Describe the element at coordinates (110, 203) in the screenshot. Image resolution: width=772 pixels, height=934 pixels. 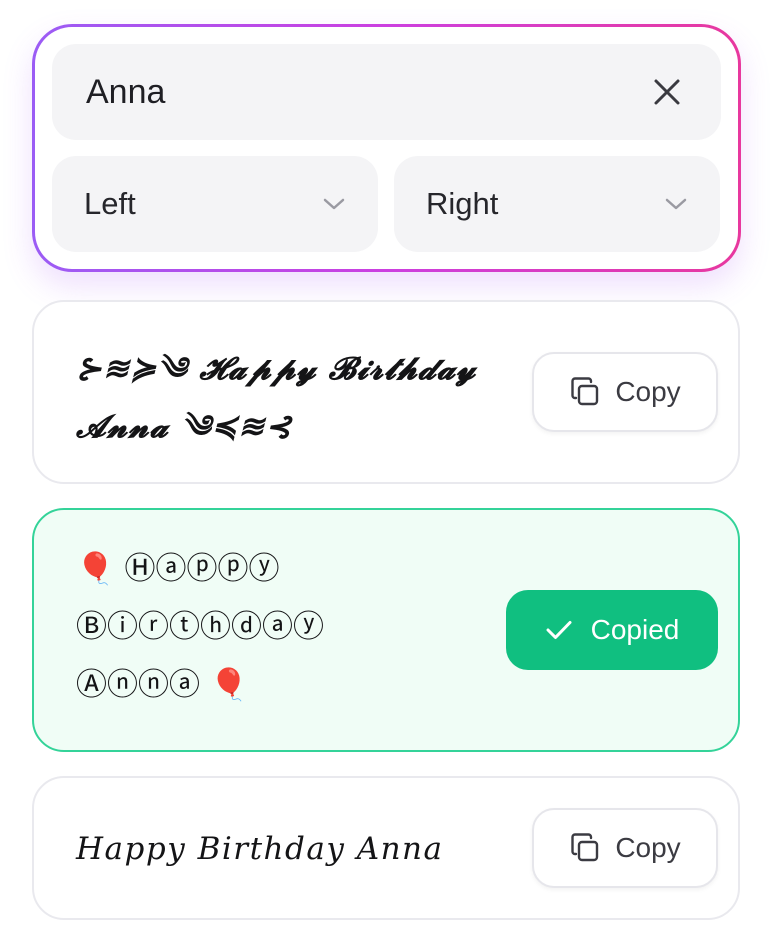
I see `left-select-value: Left` at that location.